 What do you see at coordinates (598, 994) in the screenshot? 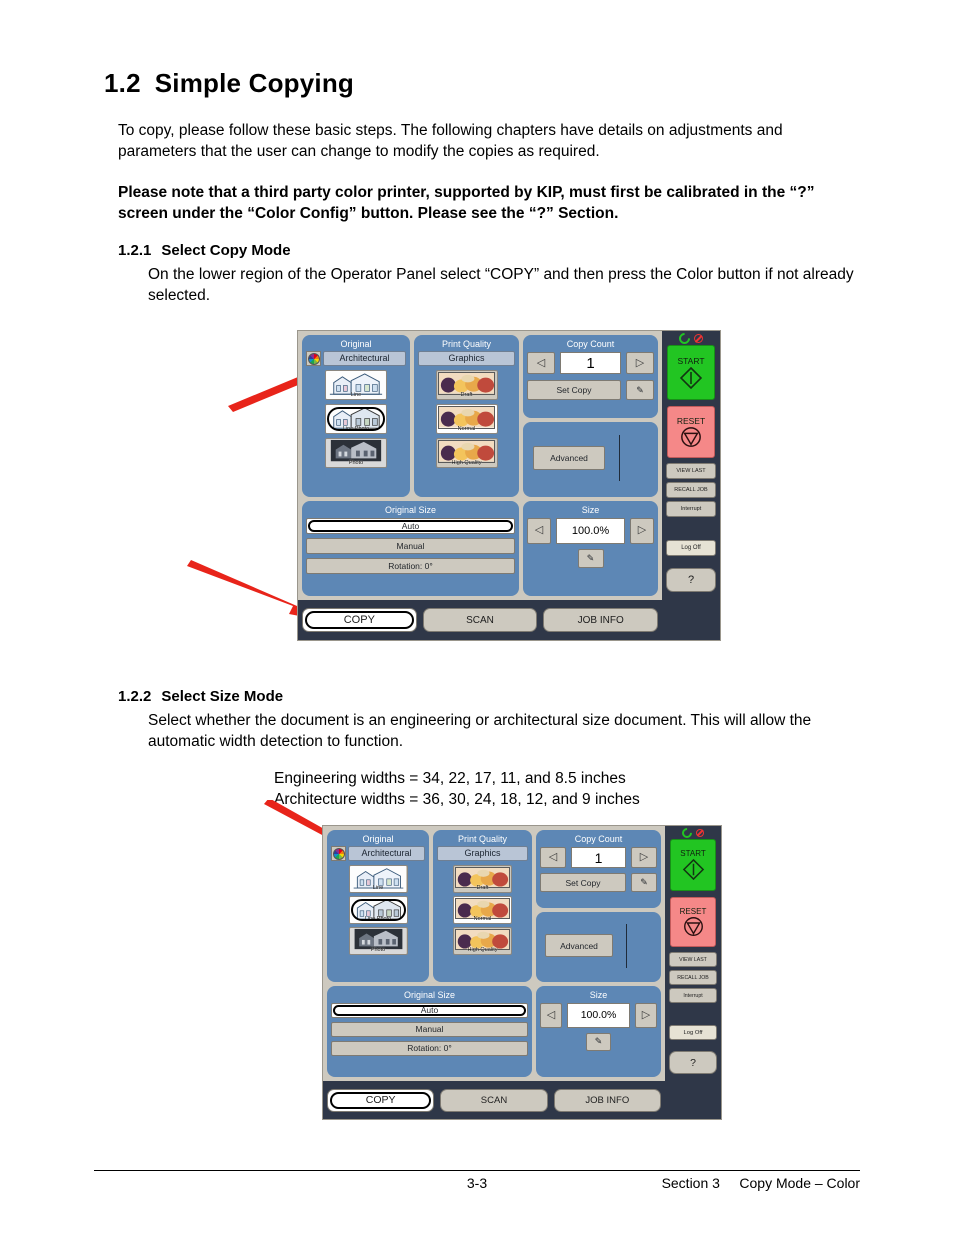
I see `group-size-title-2: Size` at bounding box center [598, 994].